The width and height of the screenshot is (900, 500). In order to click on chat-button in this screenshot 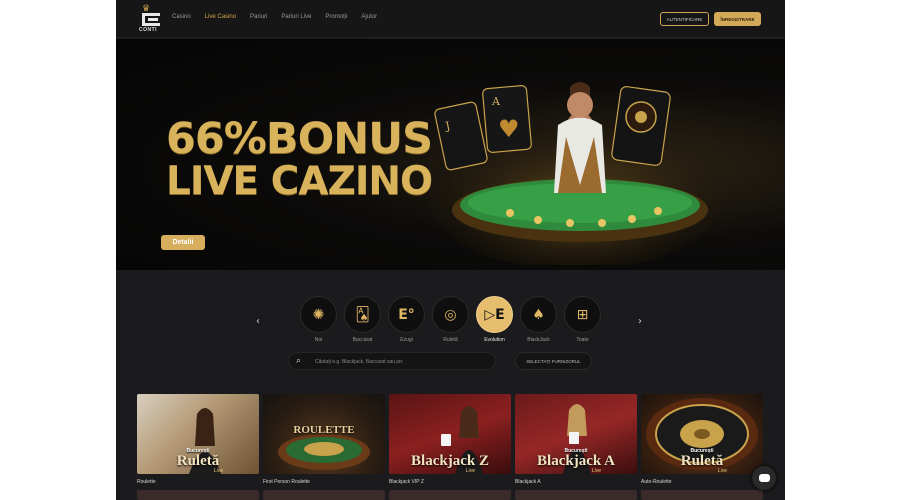, I will do `click(764, 478)`.